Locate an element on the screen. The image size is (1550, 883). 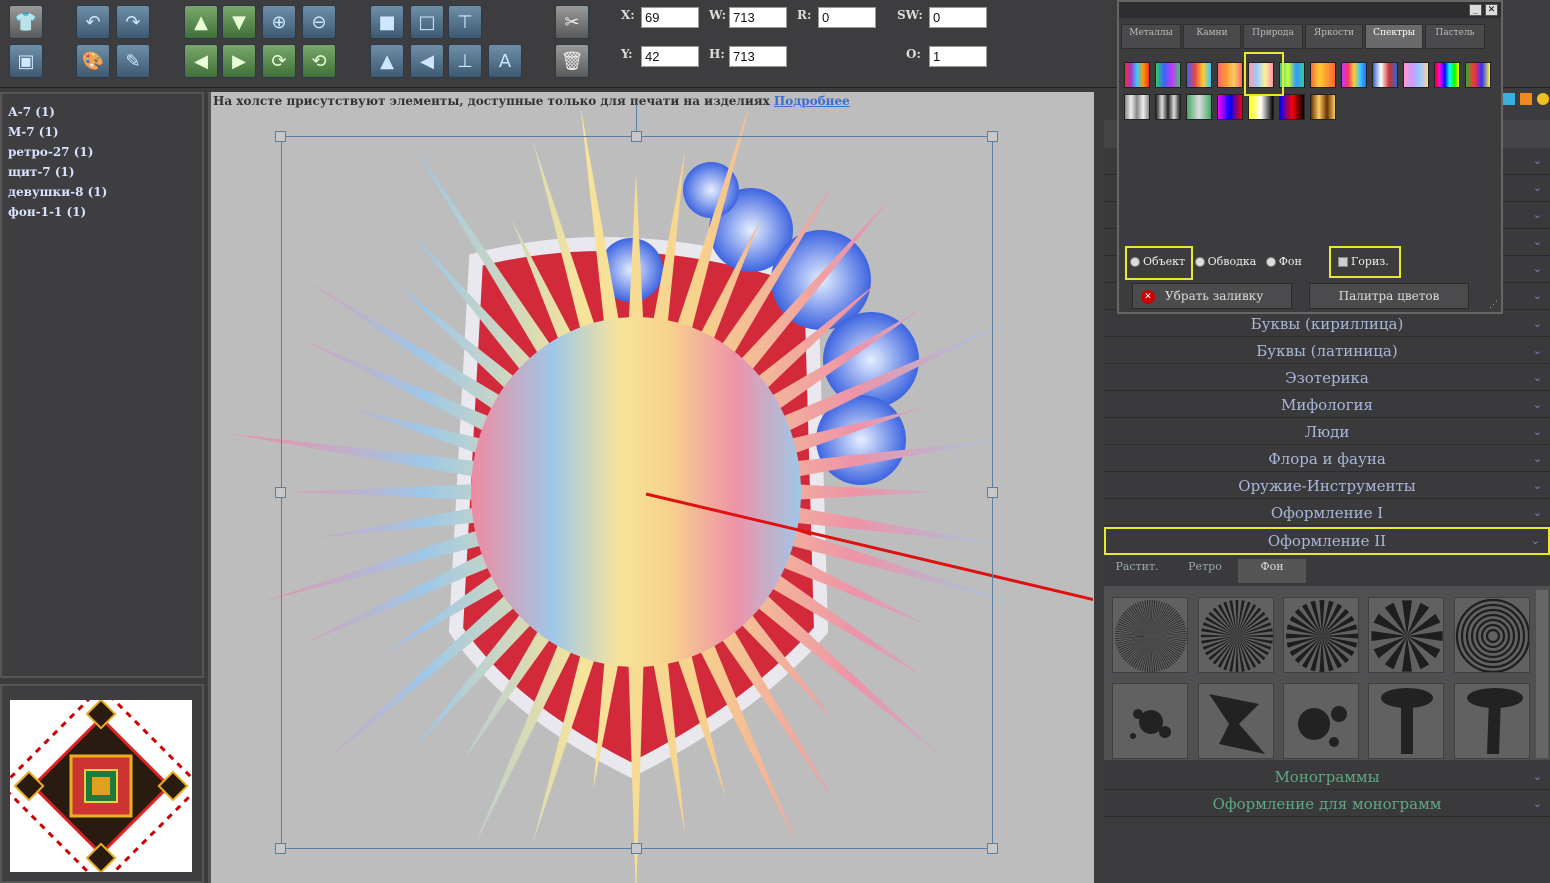
starburst-tile-fine is located at coordinates (1150, 635).